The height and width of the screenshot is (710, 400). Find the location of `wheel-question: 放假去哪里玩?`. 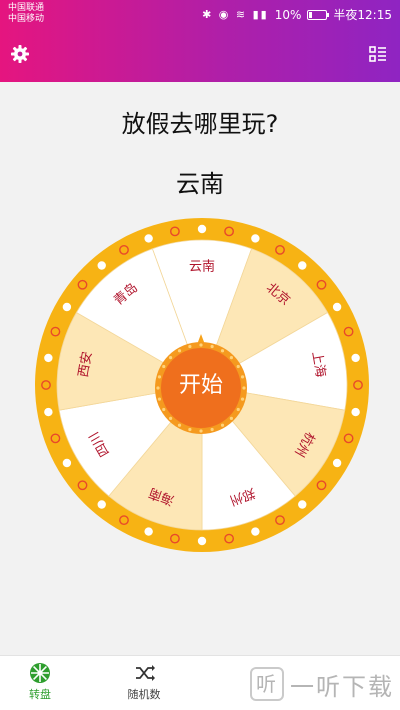

wheel-question: 放假去哪里玩? is located at coordinates (200, 124).